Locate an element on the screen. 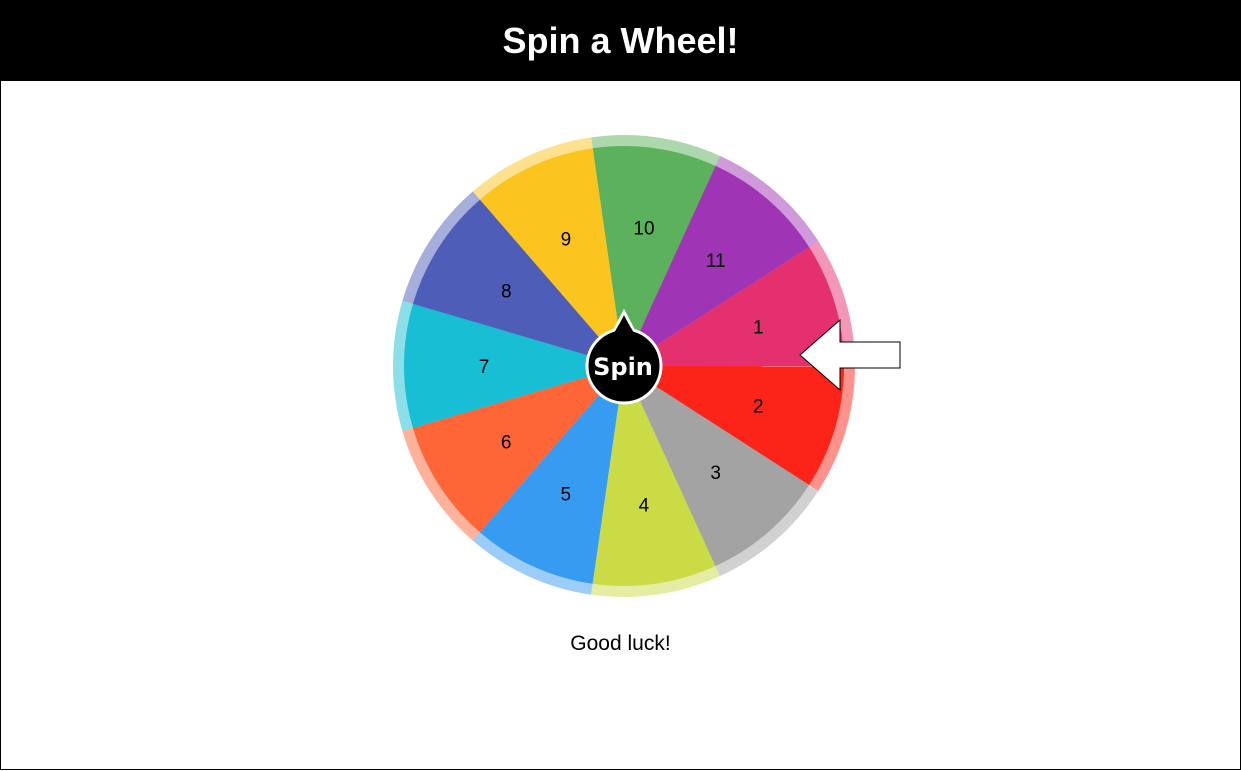 The image size is (1241, 771). wheel-segment-label: 6 is located at coordinates (506, 443).